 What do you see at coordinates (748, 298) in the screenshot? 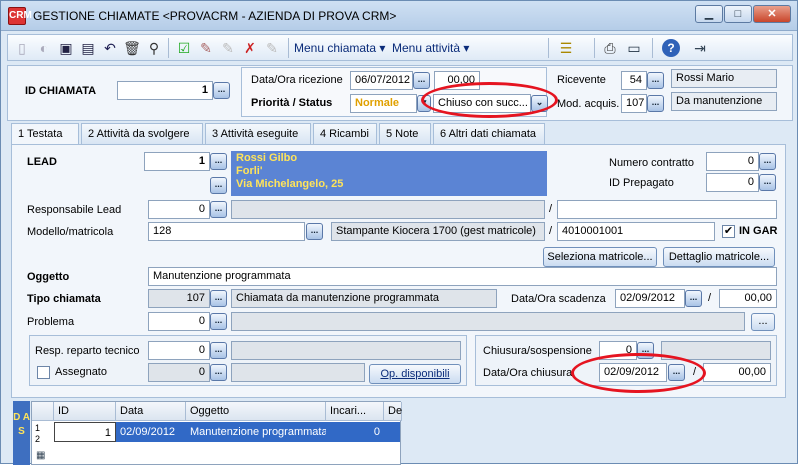
I see `scadenza-ora-field: 00,00` at bounding box center [748, 298].